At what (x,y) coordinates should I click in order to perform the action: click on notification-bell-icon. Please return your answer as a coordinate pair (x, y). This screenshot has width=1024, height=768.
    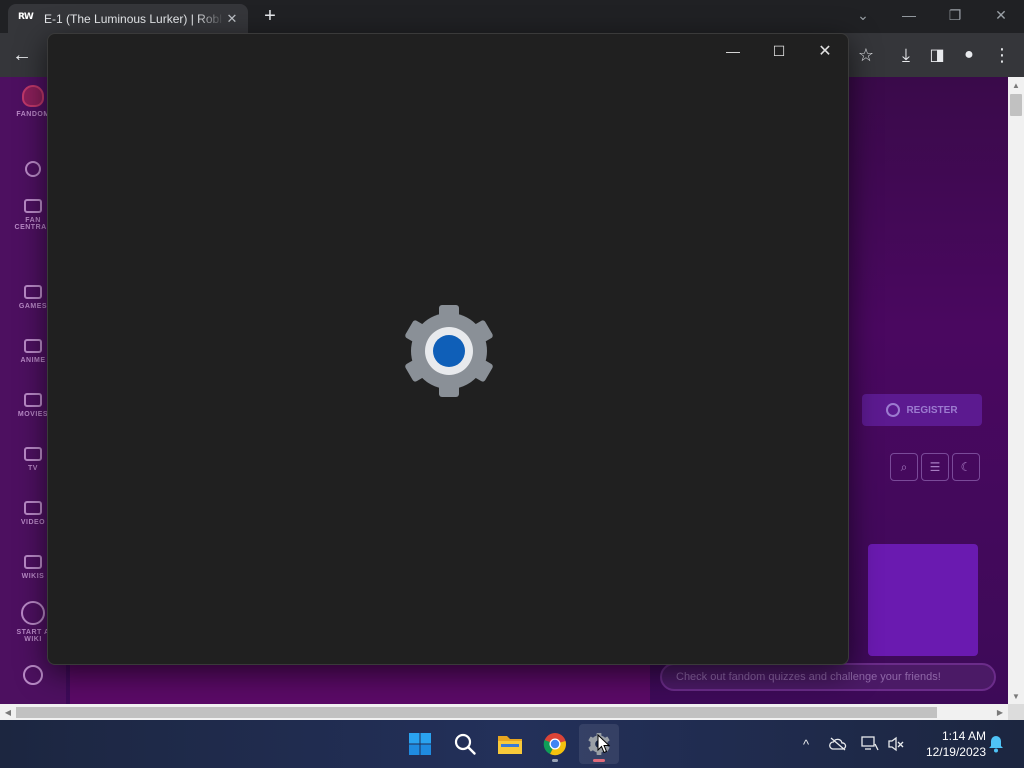
    Looking at the image, I should click on (996, 744).